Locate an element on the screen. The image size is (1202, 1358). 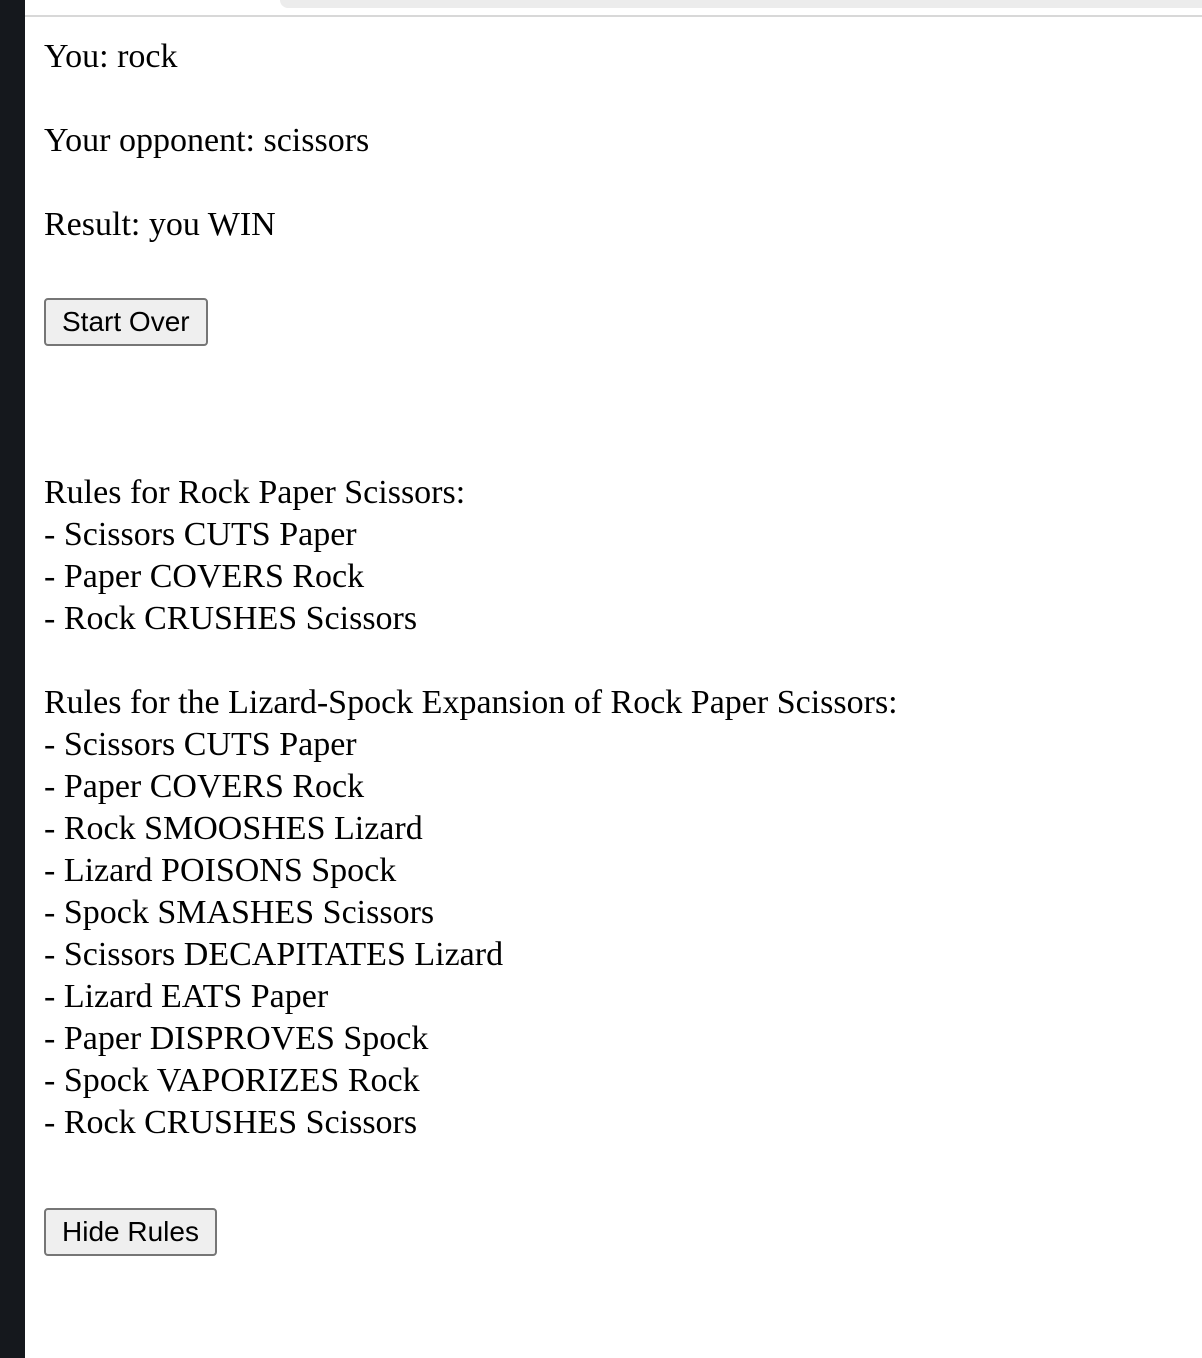
rule-item: - Spock SMASHES Scissors is located at coordinates (239, 912).